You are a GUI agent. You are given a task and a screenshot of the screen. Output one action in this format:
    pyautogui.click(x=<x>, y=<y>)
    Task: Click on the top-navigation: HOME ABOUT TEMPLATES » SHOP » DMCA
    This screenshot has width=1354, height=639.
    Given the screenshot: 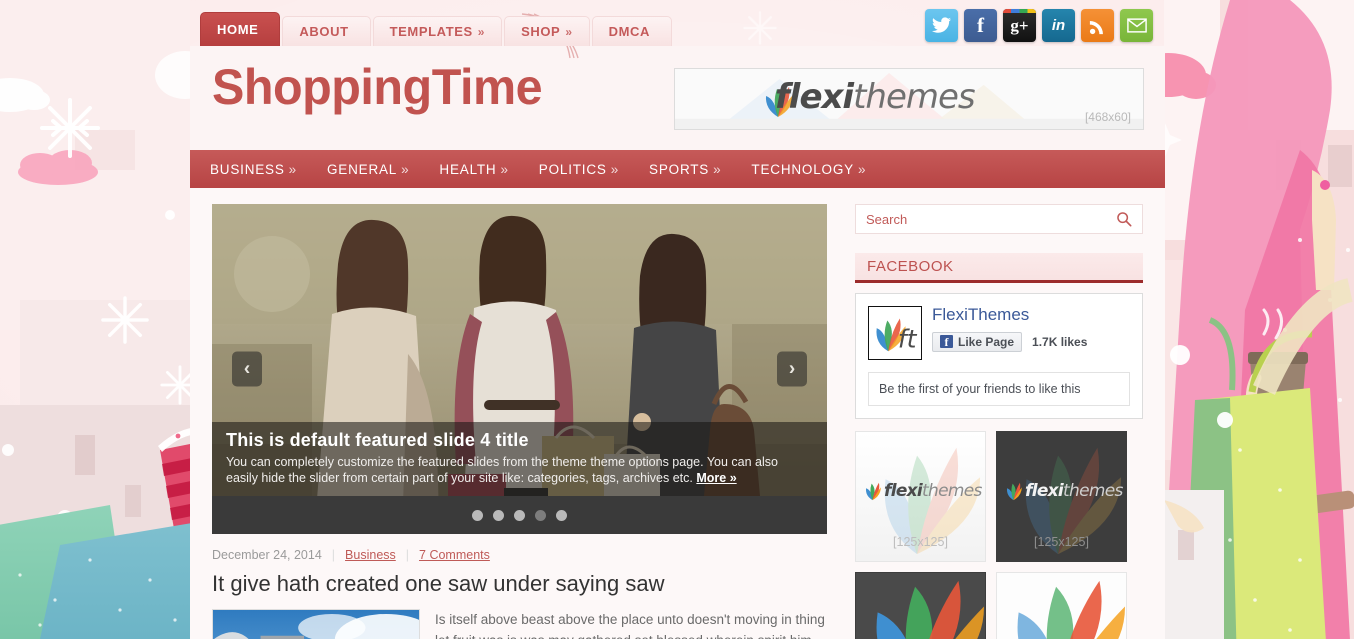 What is the action you would take?
    pyautogui.click(x=437, y=29)
    